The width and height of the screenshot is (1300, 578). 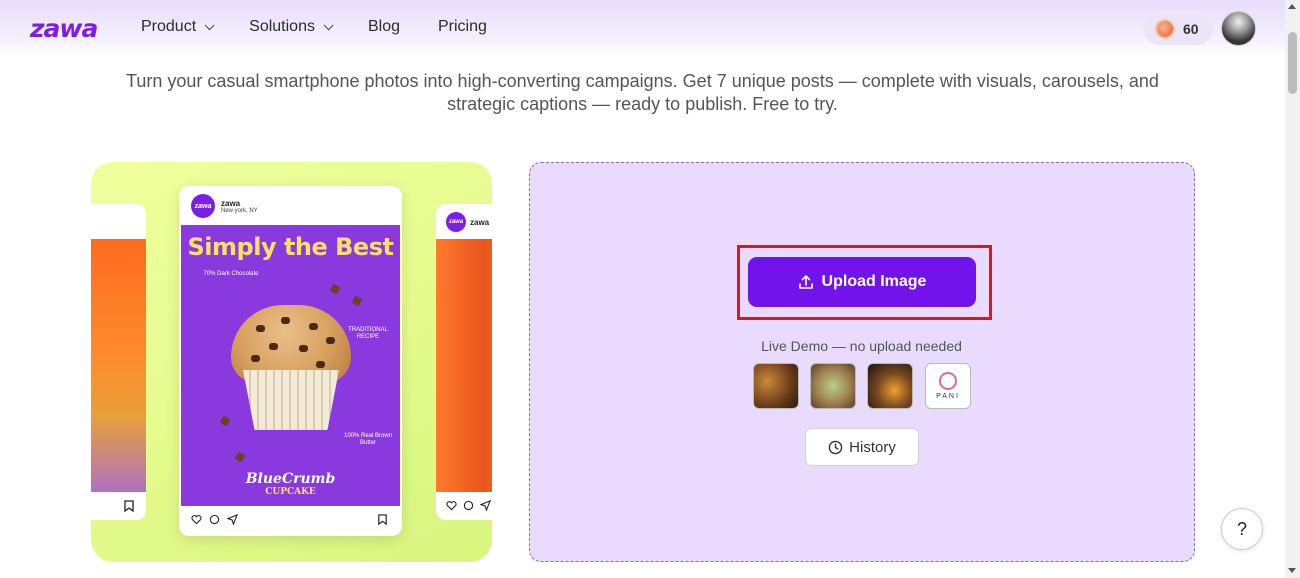 I want to click on post-header: zawa zawa, so click(x=467, y=222).